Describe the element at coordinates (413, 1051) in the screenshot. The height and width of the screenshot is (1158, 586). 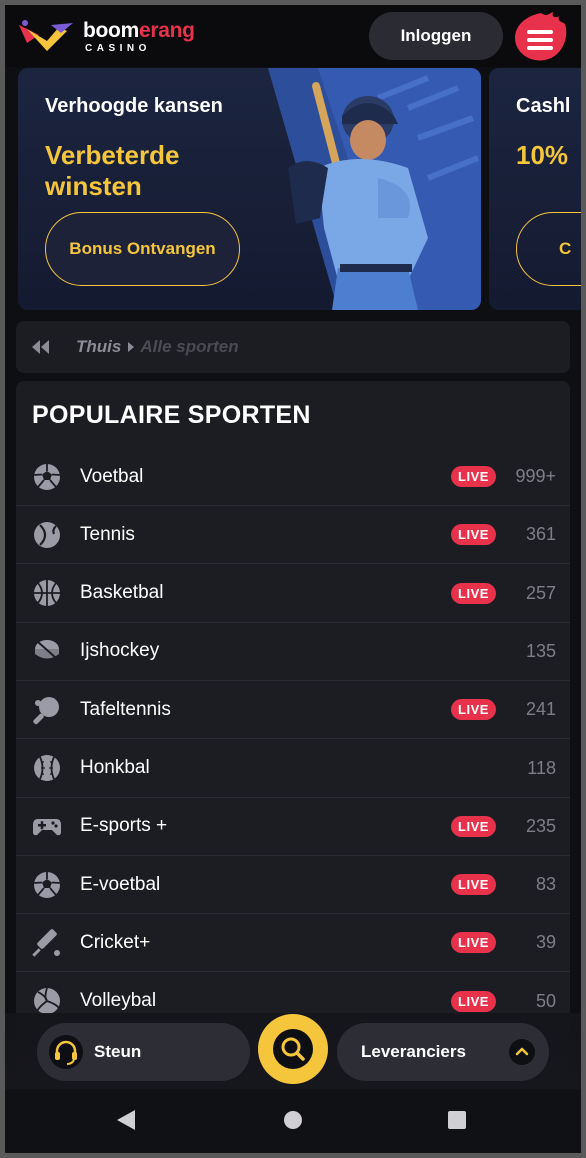
I see `providers-label: Leveranciers` at that location.